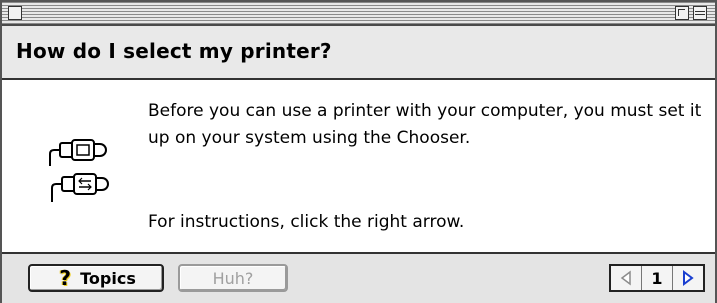 The height and width of the screenshot is (303, 717). Describe the element at coordinates (65, 278) in the screenshot. I see `question-mark-icon: ?` at that location.